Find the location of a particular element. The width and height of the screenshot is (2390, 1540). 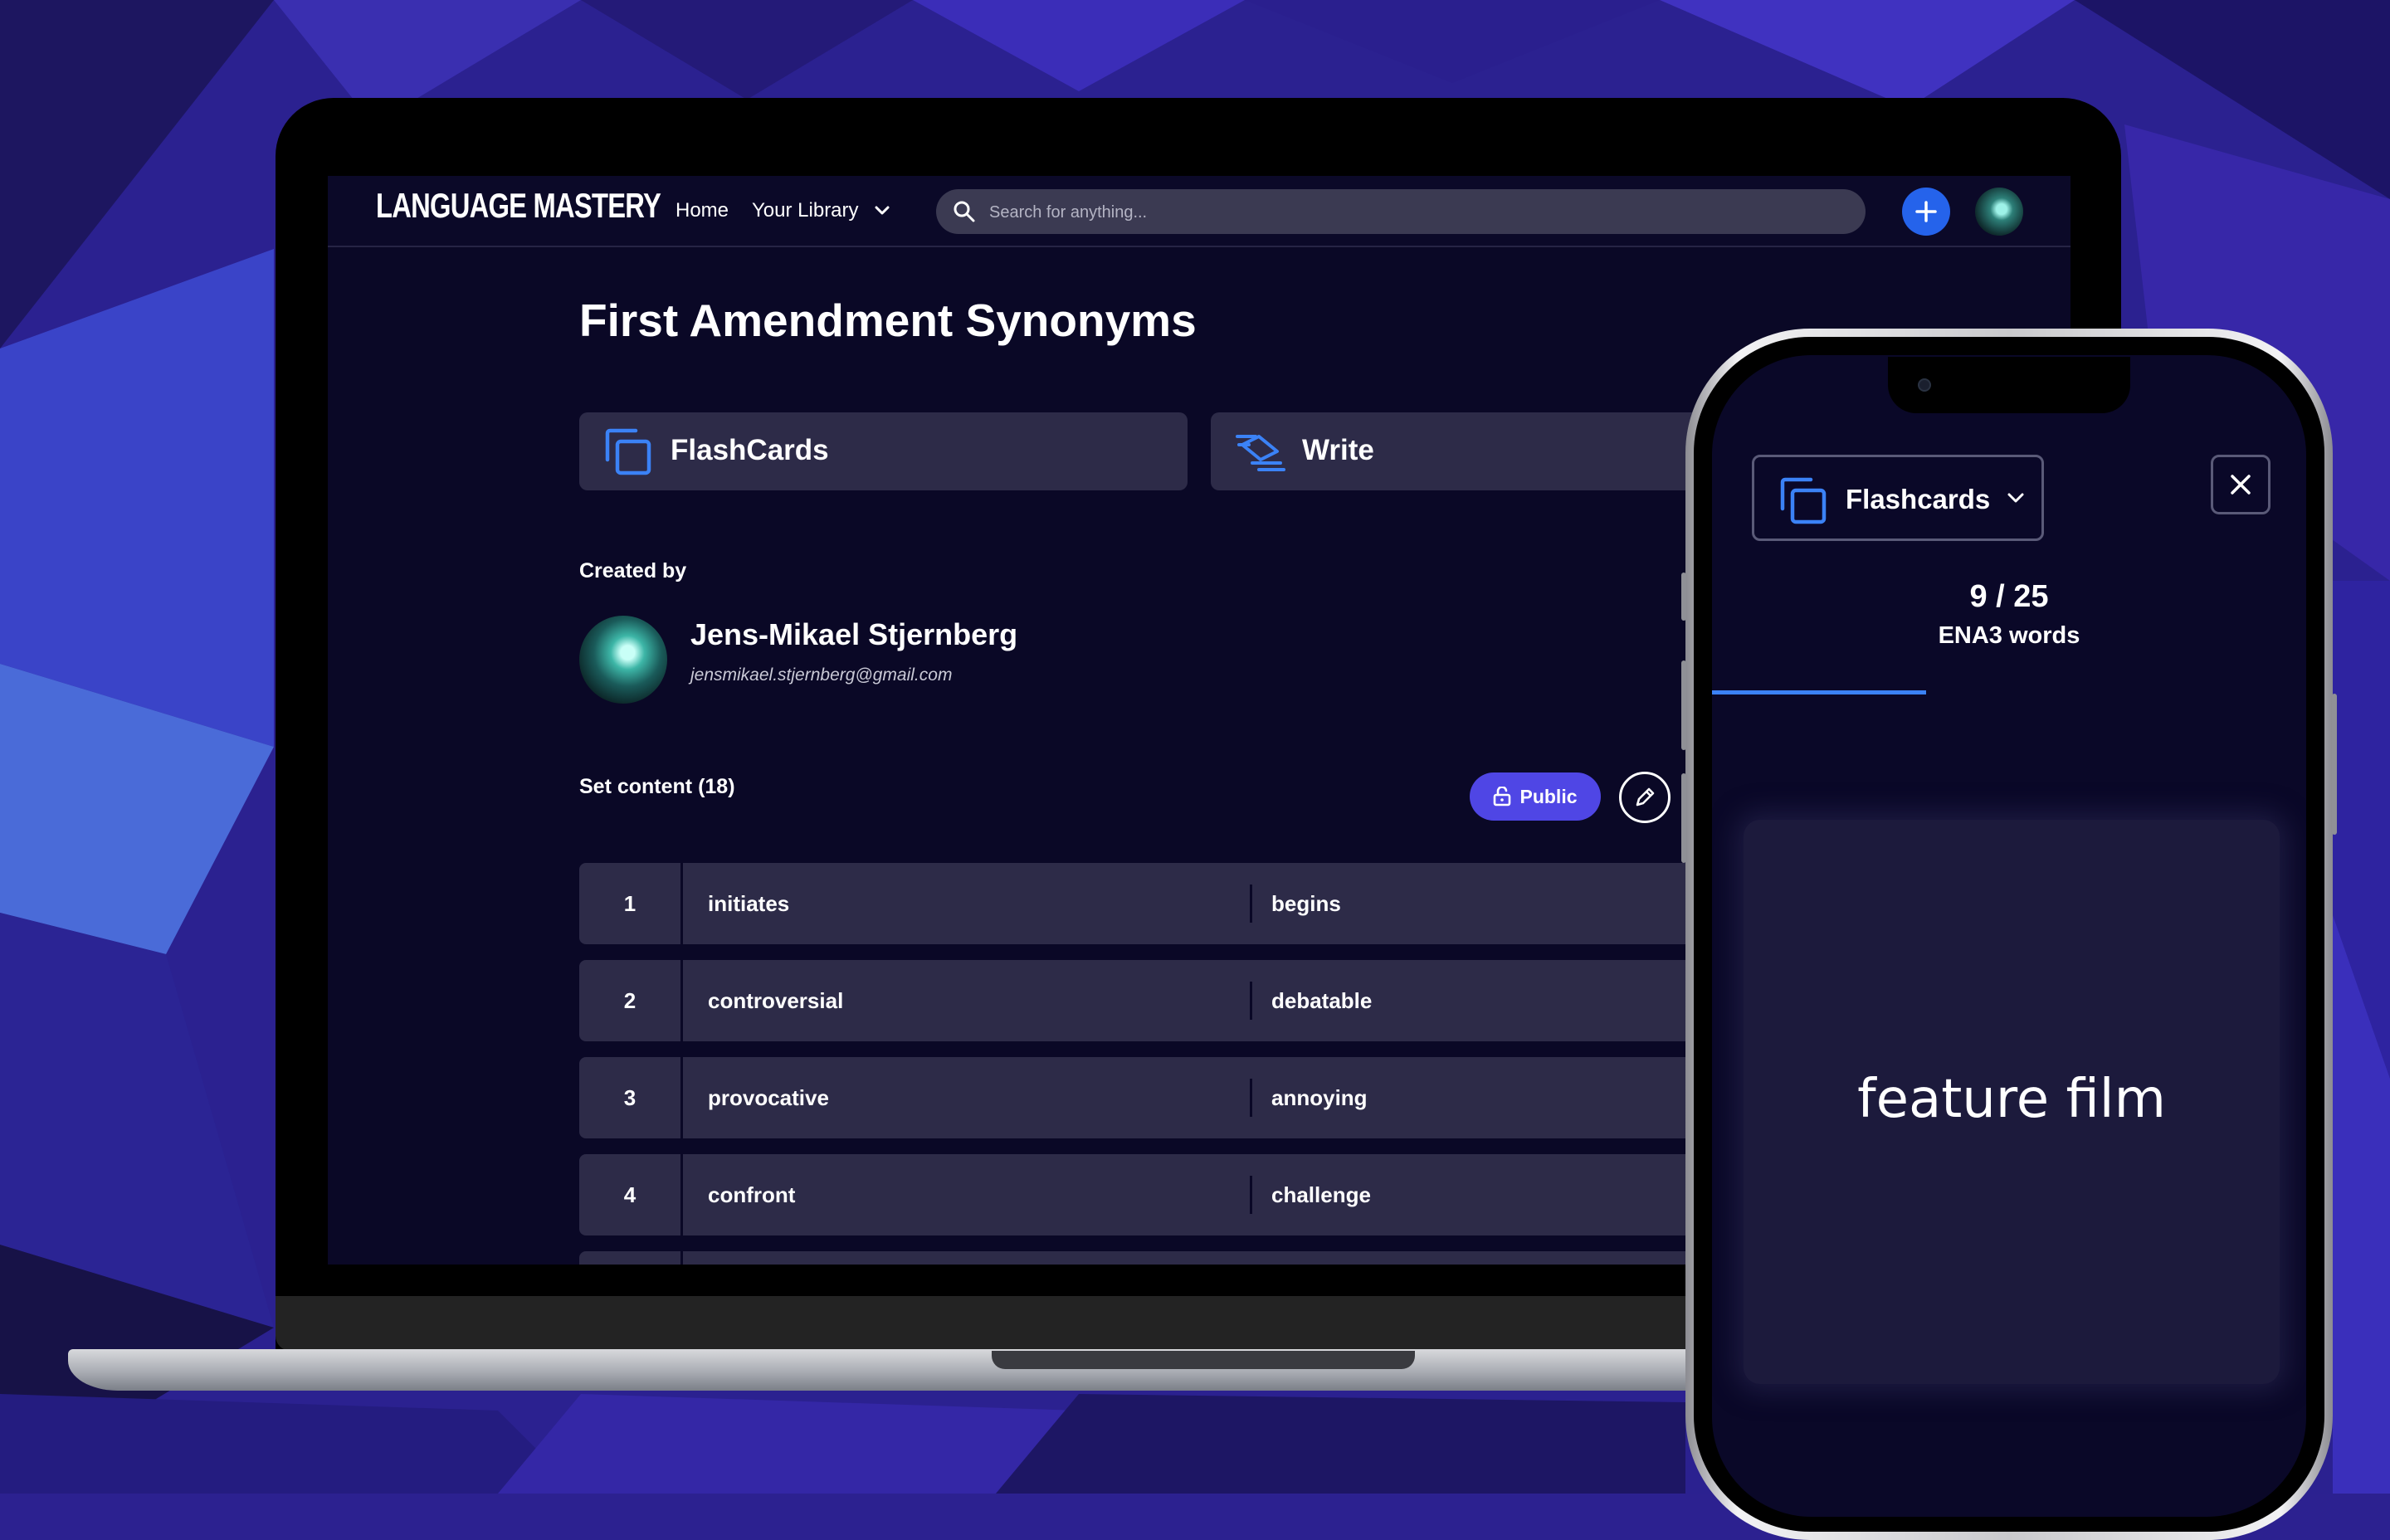

nav-library-link: Your Library is located at coordinates (806, 210).